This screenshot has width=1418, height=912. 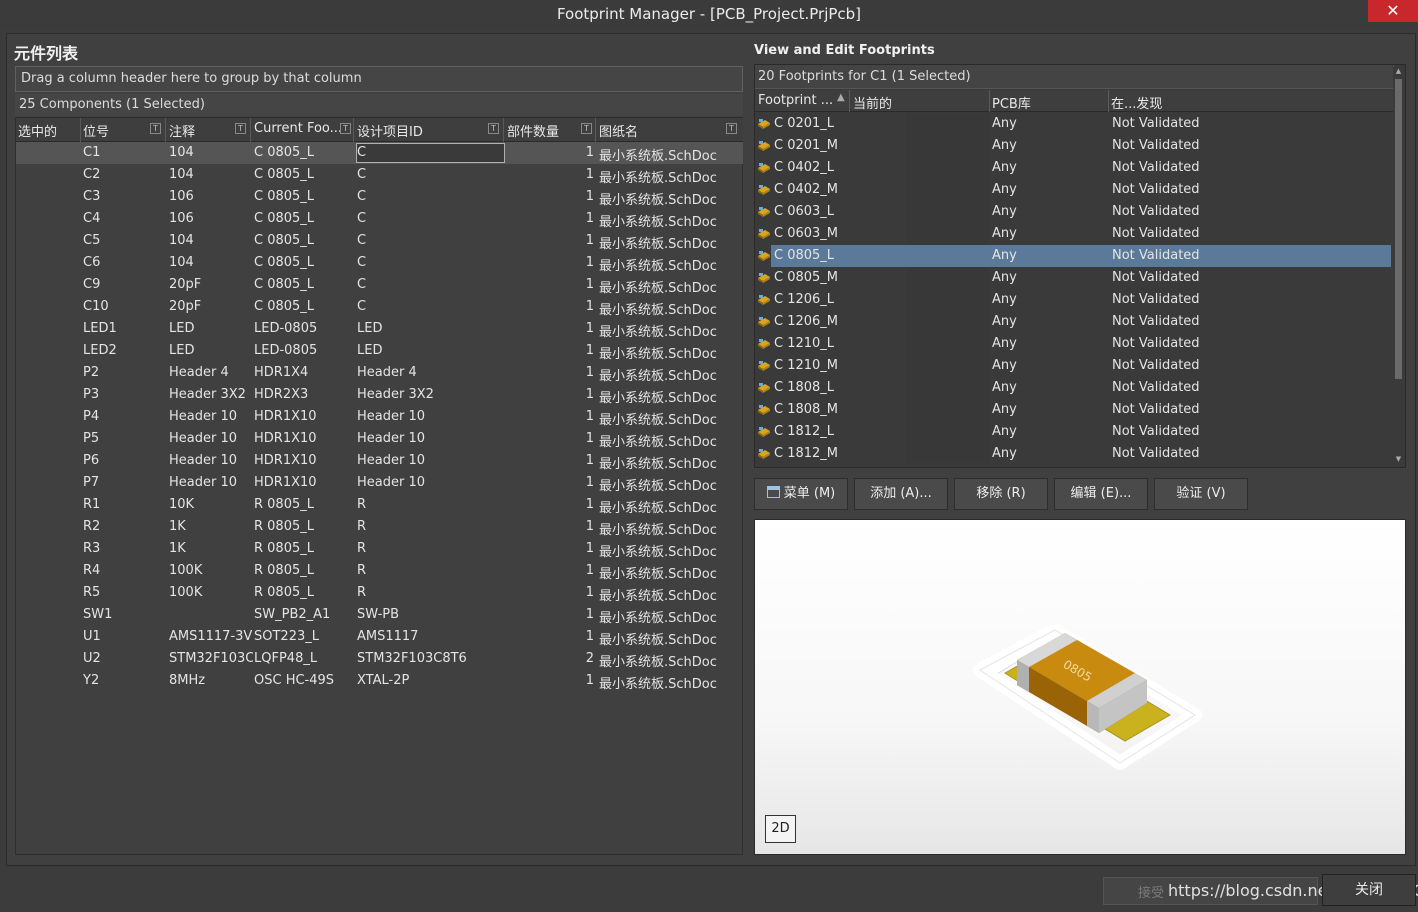 I want to click on col-header-pcb-library: PCB库, so click(x=1042, y=102).